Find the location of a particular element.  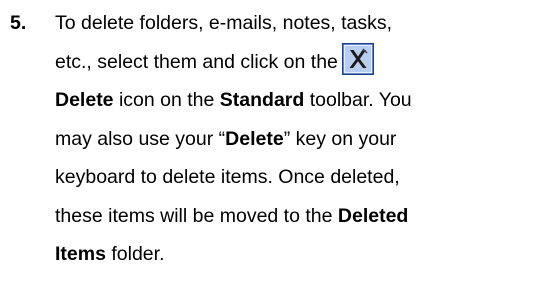

text-line-3-mid: icon on the is located at coordinates (166, 100).